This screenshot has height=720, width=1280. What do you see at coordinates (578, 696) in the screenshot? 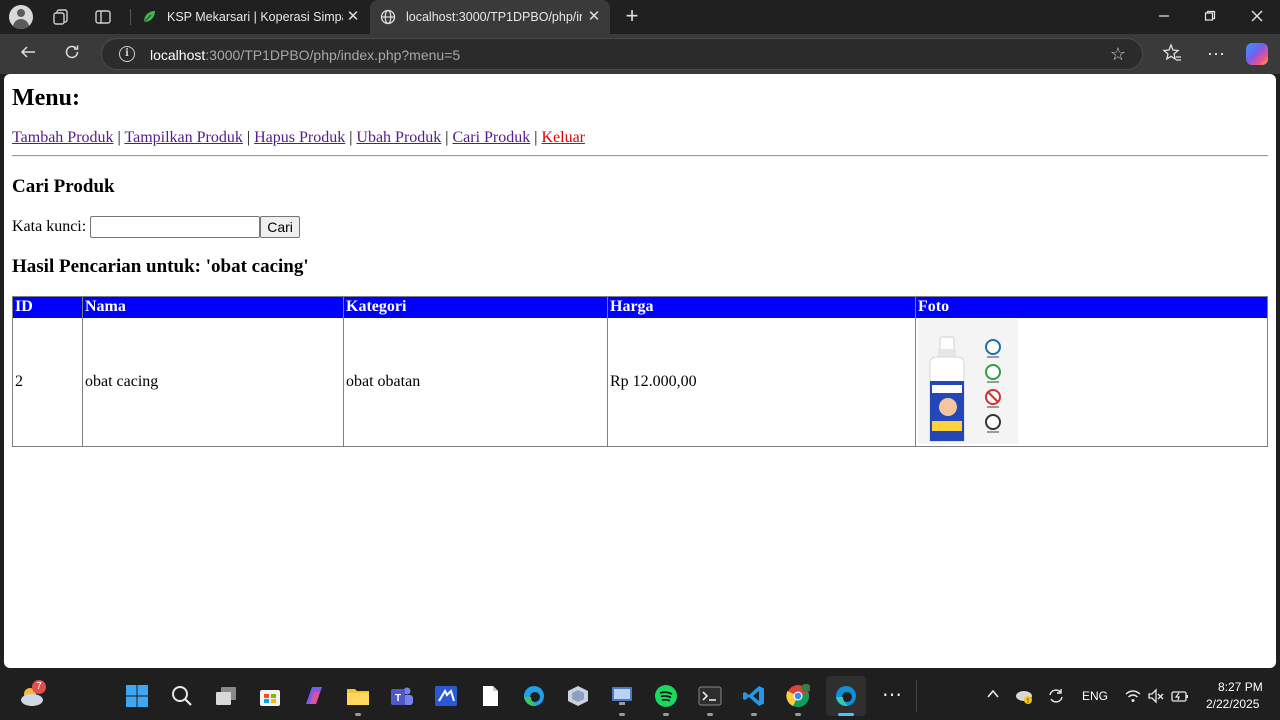
I see `virtualbox-icon` at bounding box center [578, 696].